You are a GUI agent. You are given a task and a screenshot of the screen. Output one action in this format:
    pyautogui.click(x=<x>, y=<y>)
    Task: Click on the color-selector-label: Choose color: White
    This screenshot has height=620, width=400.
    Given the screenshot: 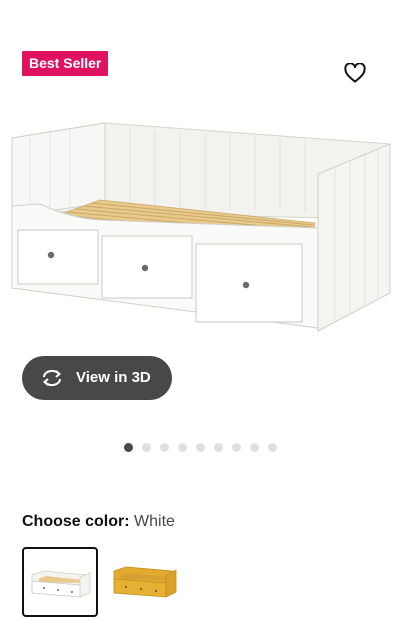 What is the action you would take?
    pyautogui.click(x=98, y=522)
    